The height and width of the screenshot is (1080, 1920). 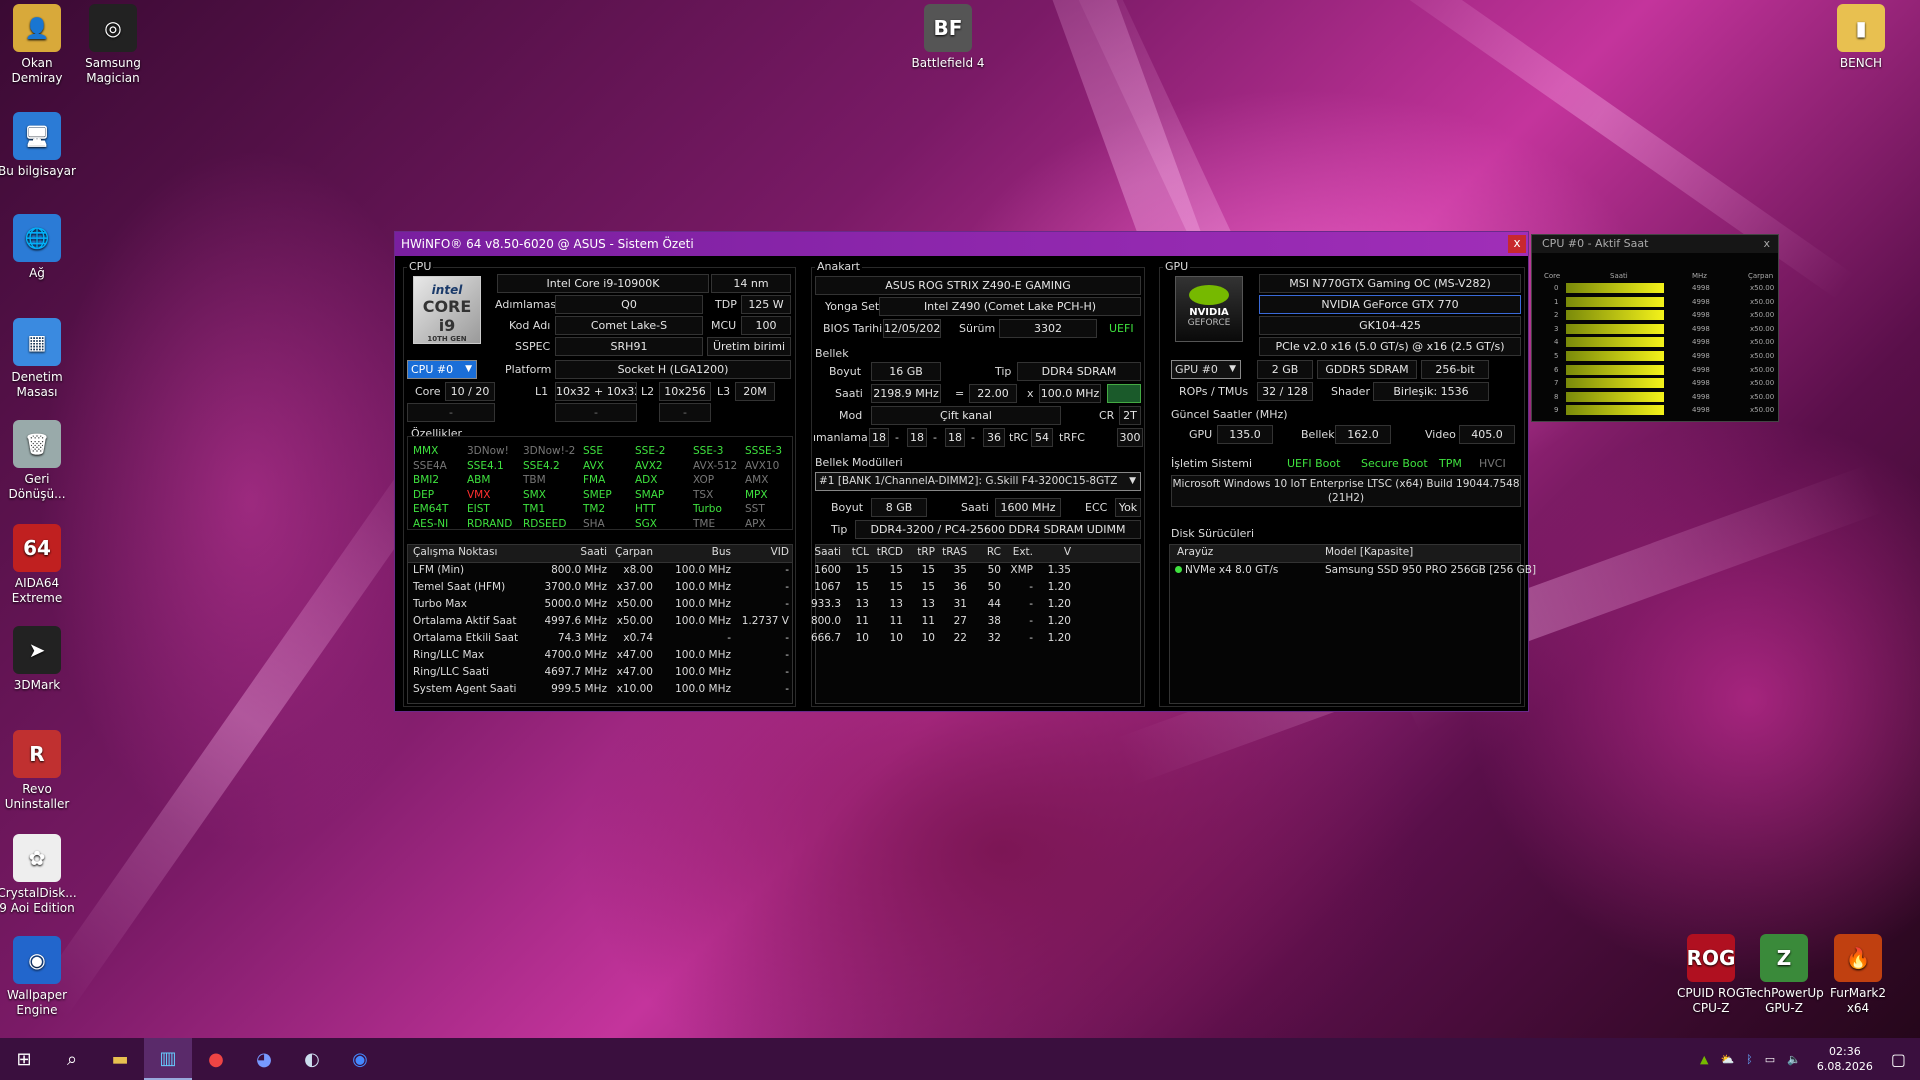 What do you see at coordinates (37, 548) in the screenshot?
I see `app-icon: 64` at bounding box center [37, 548].